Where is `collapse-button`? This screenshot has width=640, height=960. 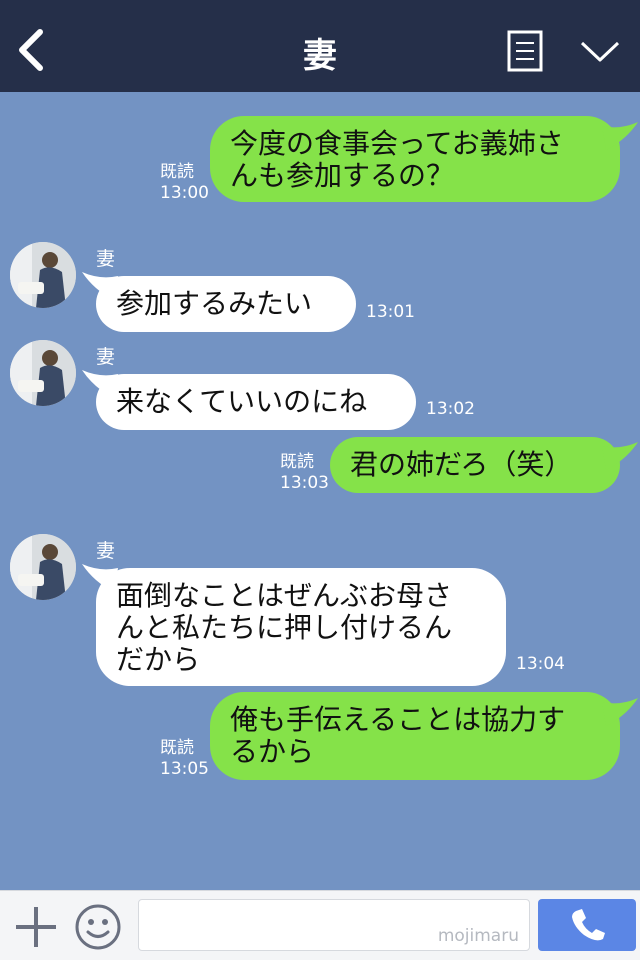 collapse-button is located at coordinates (600, 51).